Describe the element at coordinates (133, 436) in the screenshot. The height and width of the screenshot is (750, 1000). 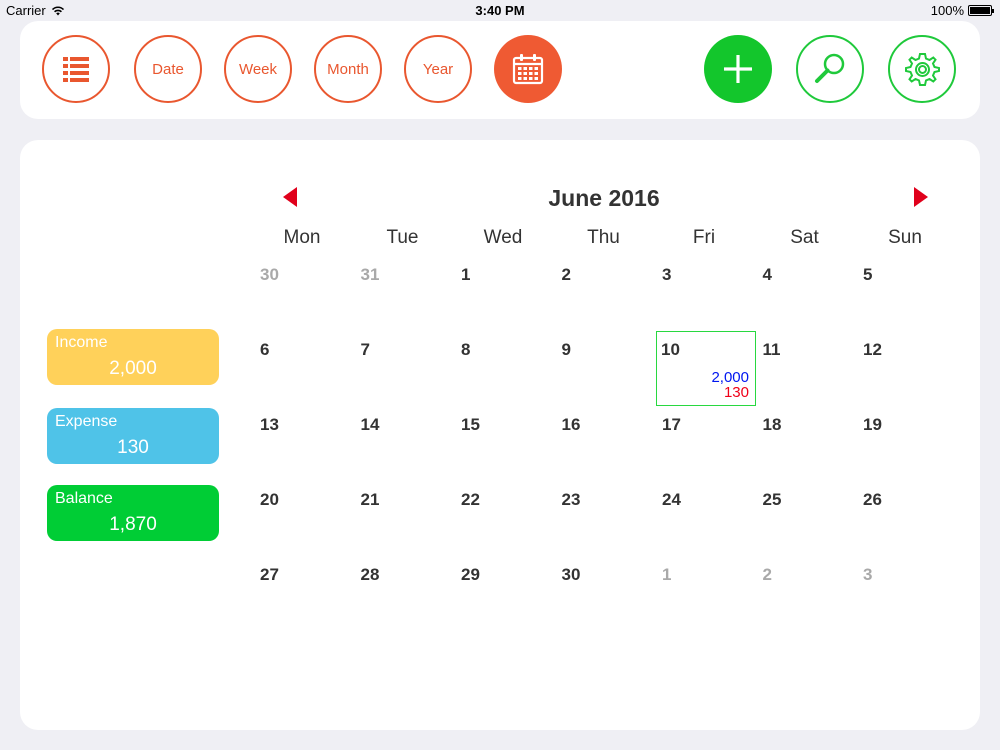
I see `expense-summary: Expense 130` at that location.